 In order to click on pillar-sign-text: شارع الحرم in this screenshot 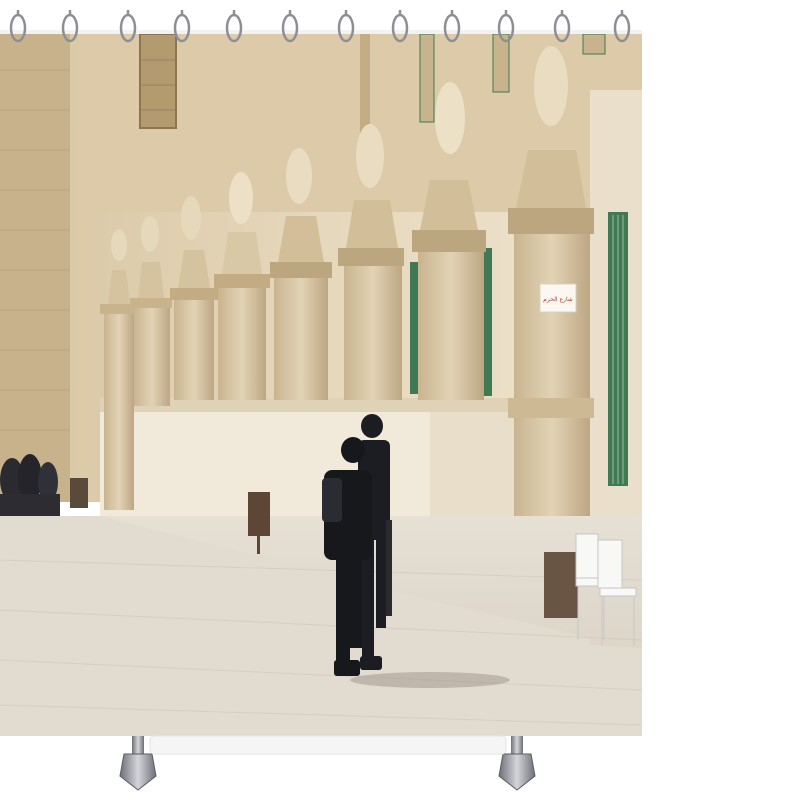, I will do `click(558, 299)`.